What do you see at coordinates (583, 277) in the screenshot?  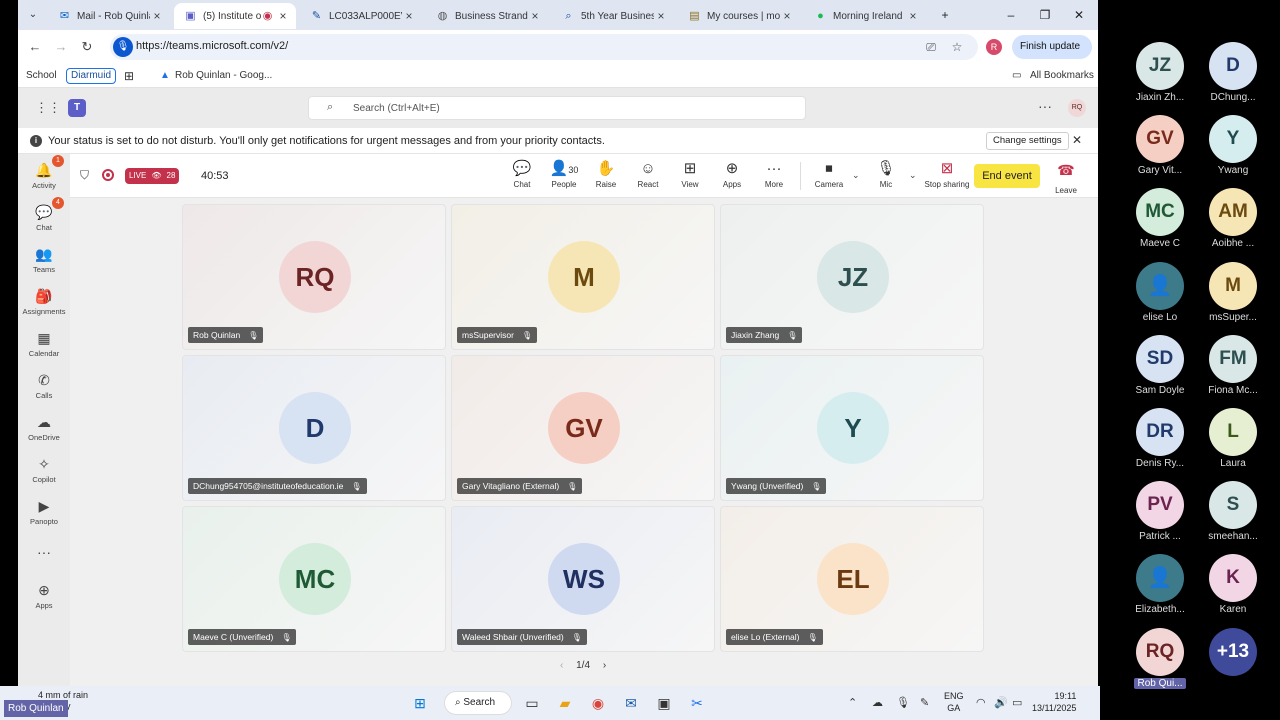 I see `participant-tile: MmsSupervisor 🎙` at bounding box center [583, 277].